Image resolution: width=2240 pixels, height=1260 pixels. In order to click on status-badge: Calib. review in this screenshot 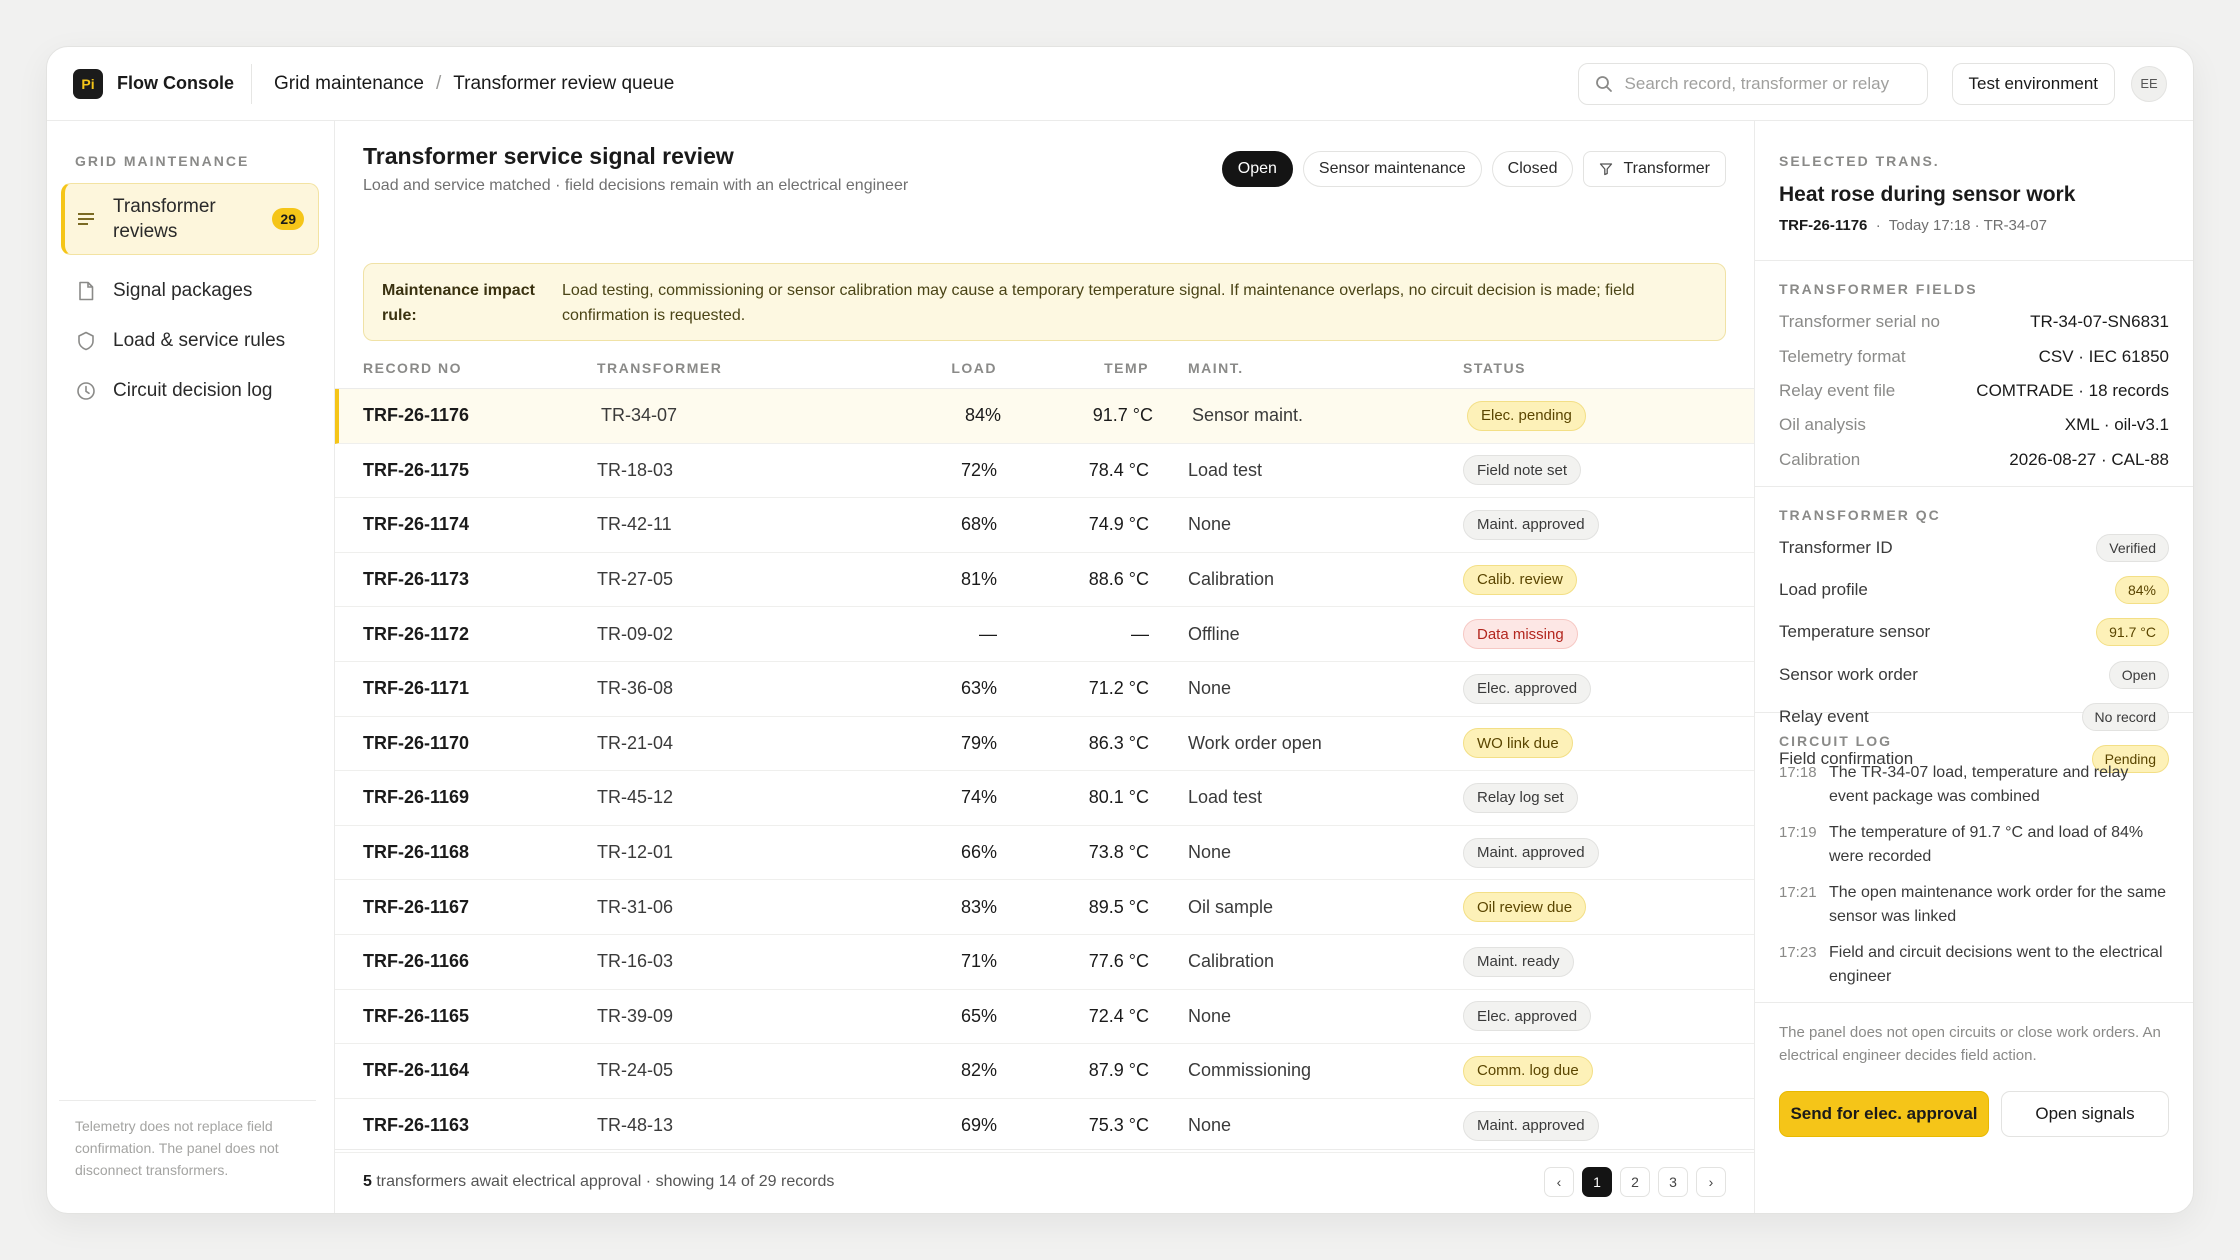, I will do `click(1520, 579)`.